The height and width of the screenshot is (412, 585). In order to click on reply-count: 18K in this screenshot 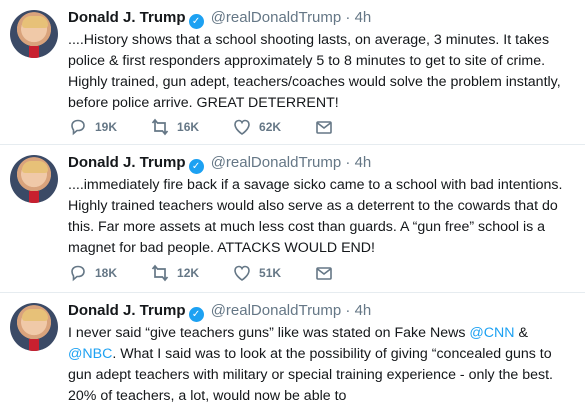, I will do `click(106, 273)`.